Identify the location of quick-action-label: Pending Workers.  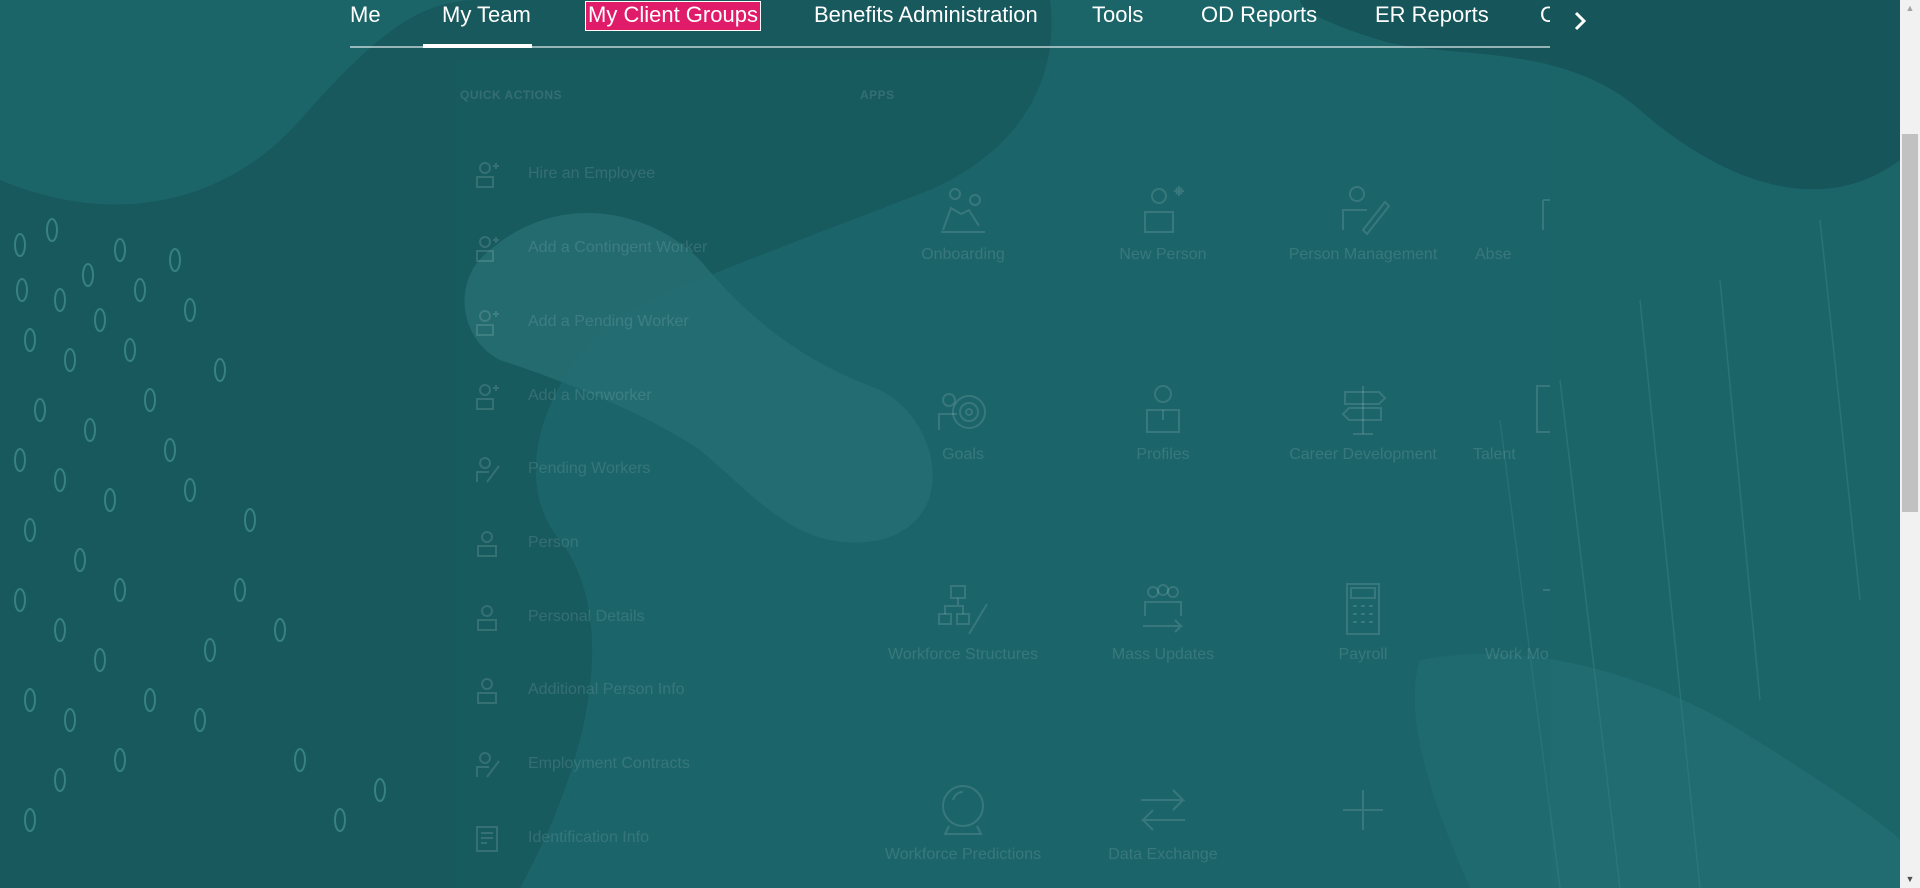
(589, 468).